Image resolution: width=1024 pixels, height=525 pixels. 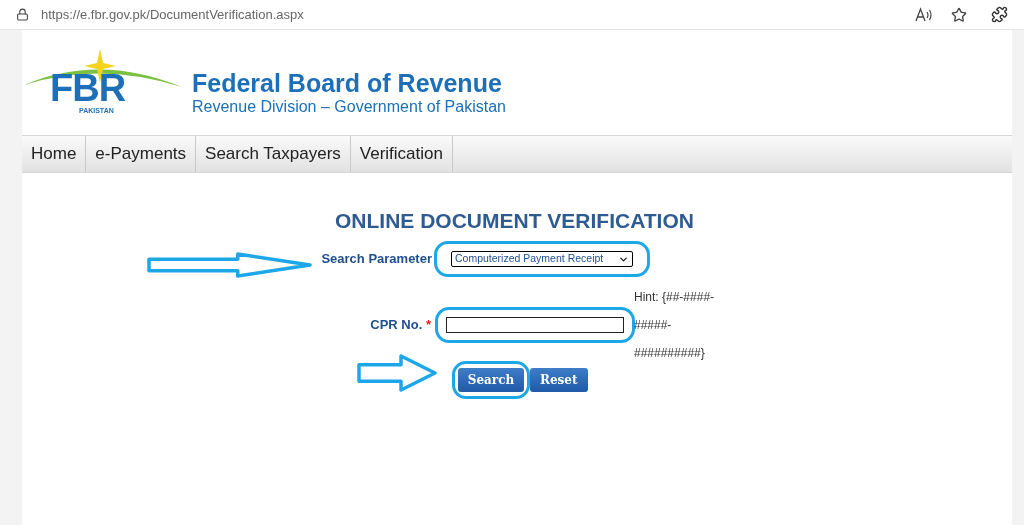 I want to click on read-aloud-icon, so click(x=924, y=14).